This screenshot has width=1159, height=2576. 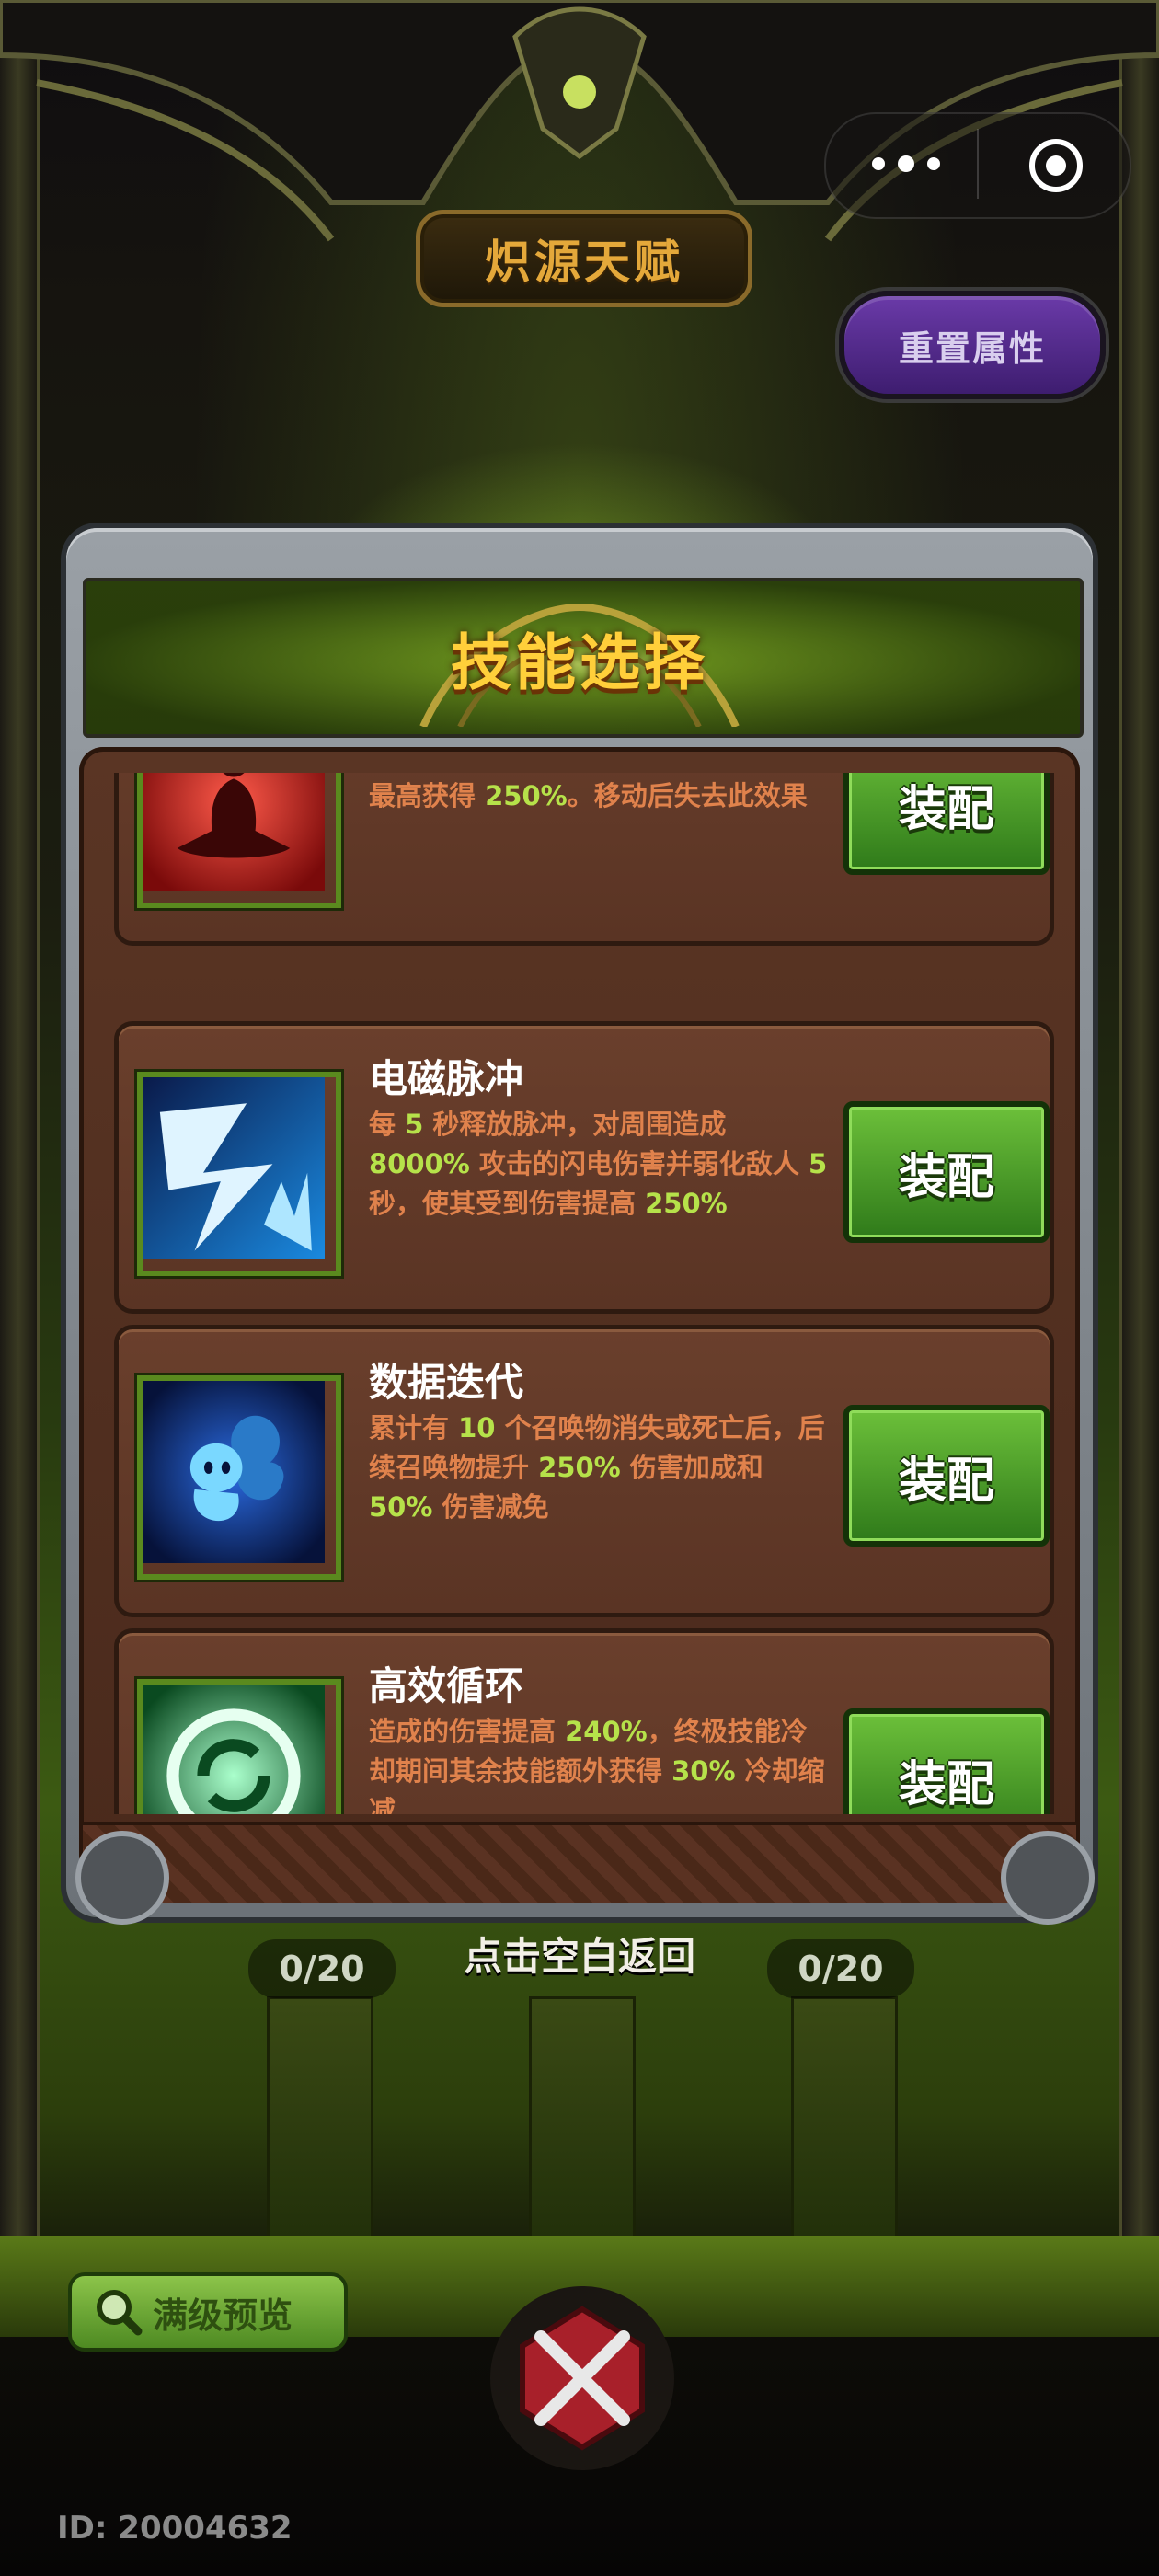 What do you see at coordinates (223, 2315) in the screenshot?
I see `max-level-preview-label: 满级预览` at bounding box center [223, 2315].